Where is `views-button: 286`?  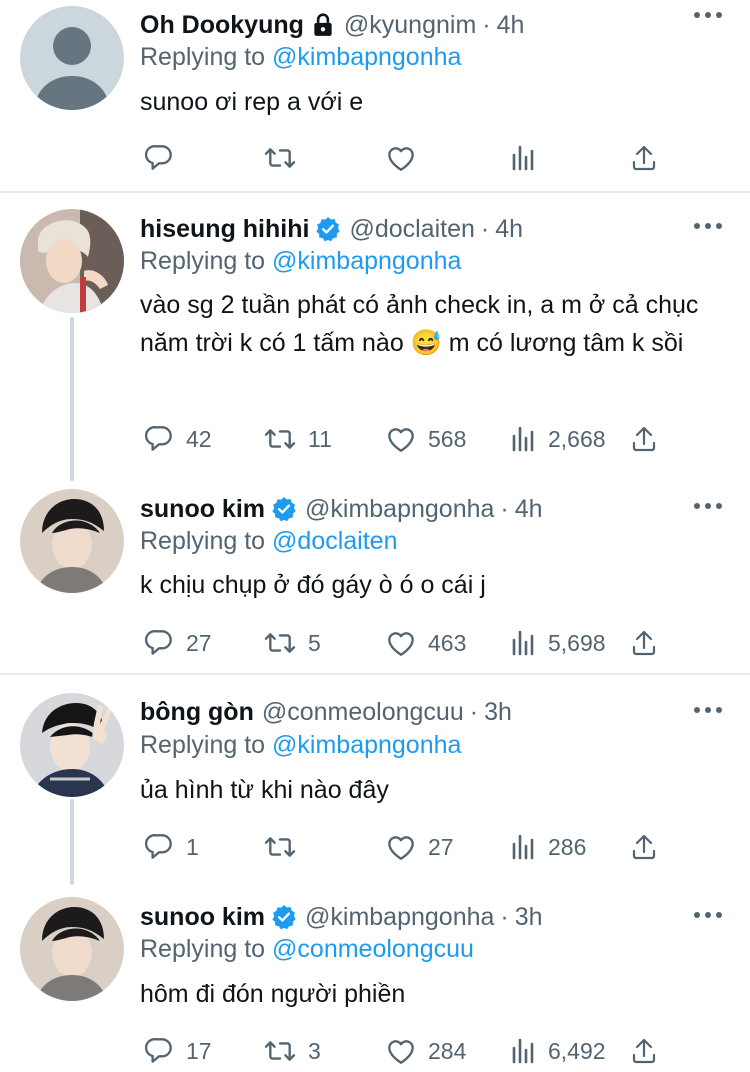 views-button: 286 is located at coordinates (547, 847).